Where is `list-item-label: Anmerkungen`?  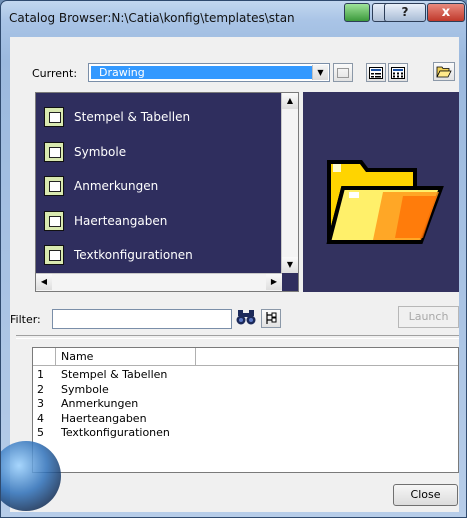 list-item-label: Anmerkungen is located at coordinates (116, 186).